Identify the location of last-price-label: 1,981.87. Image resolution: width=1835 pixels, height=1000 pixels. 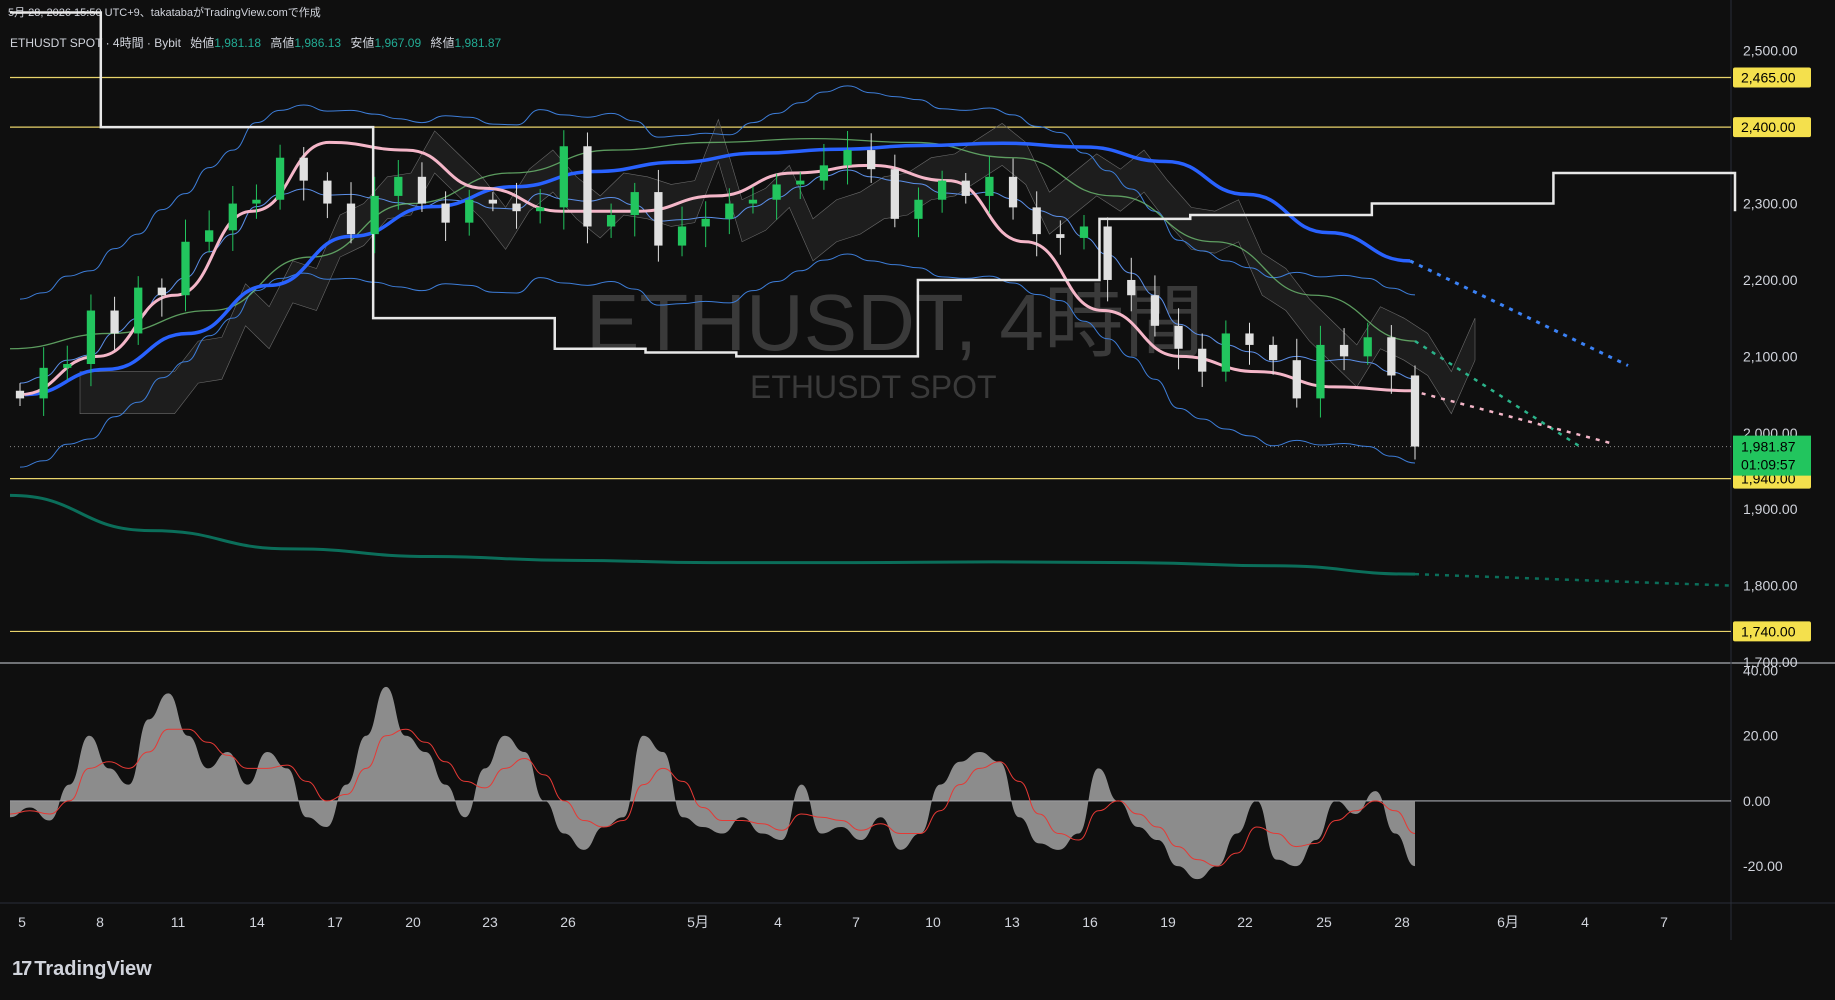
(1768, 447).